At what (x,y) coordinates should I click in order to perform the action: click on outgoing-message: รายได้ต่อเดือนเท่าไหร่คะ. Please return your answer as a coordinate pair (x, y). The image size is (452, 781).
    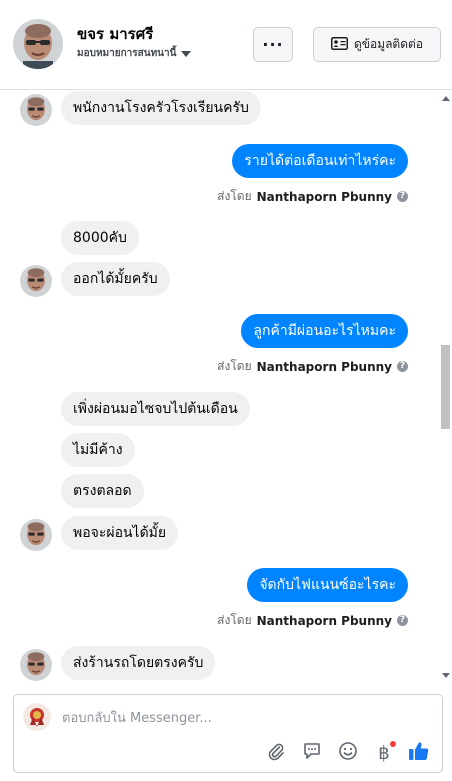
    Looking at the image, I should click on (320, 161).